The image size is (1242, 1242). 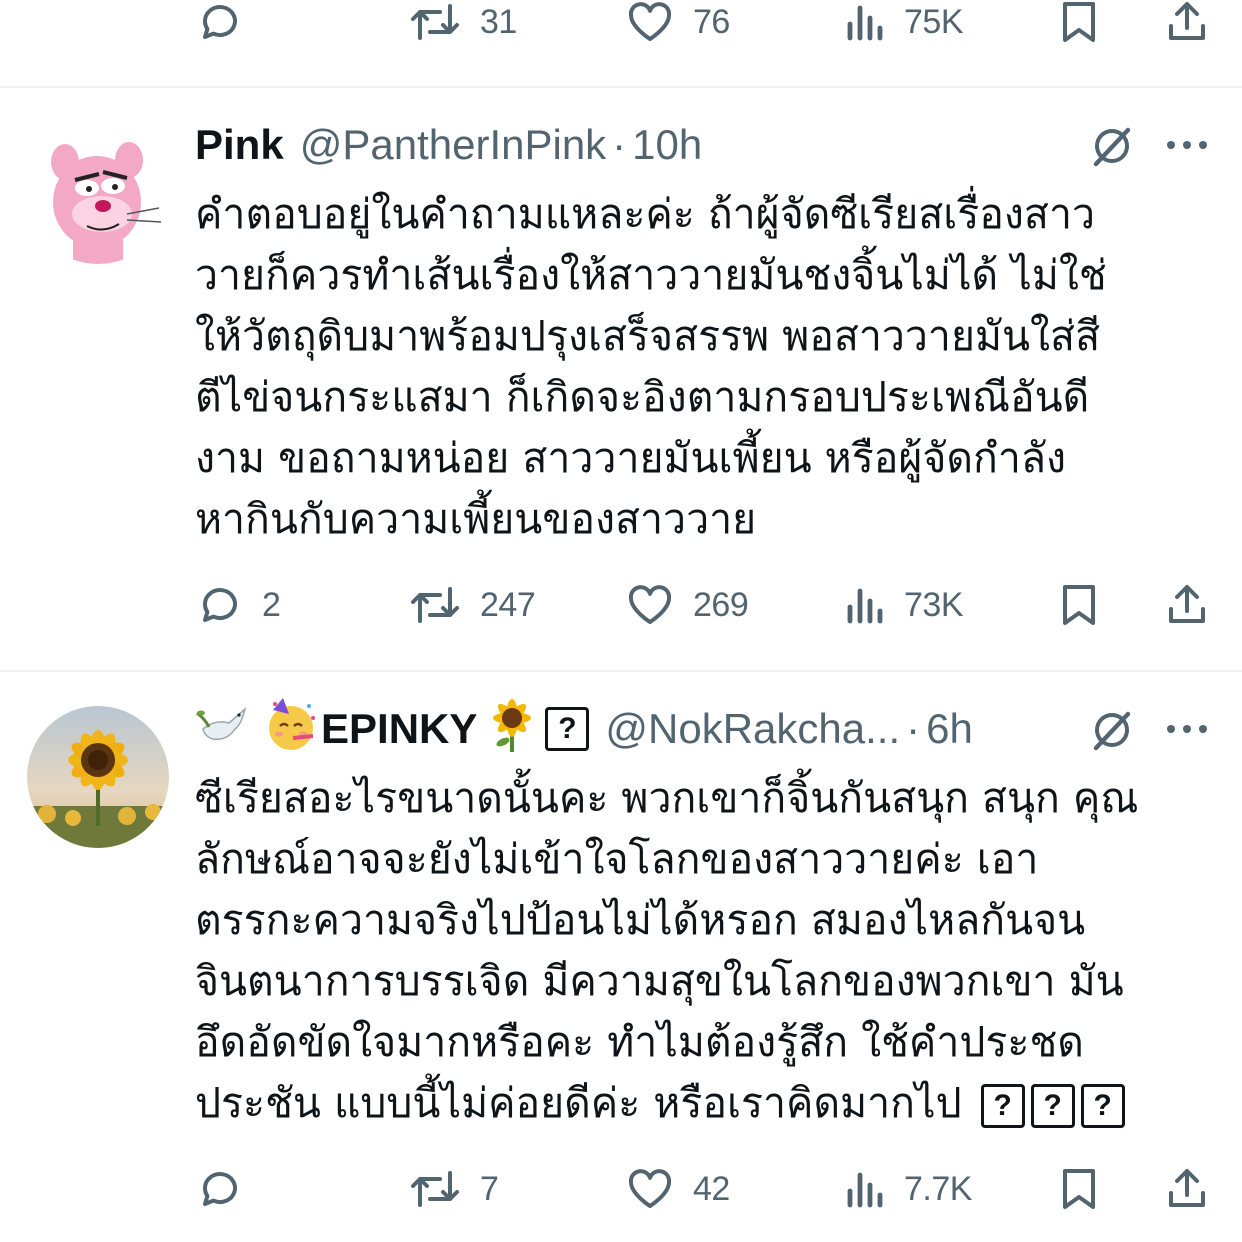 I want to click on grok-slash-icon, so click(x=1112, y=730).